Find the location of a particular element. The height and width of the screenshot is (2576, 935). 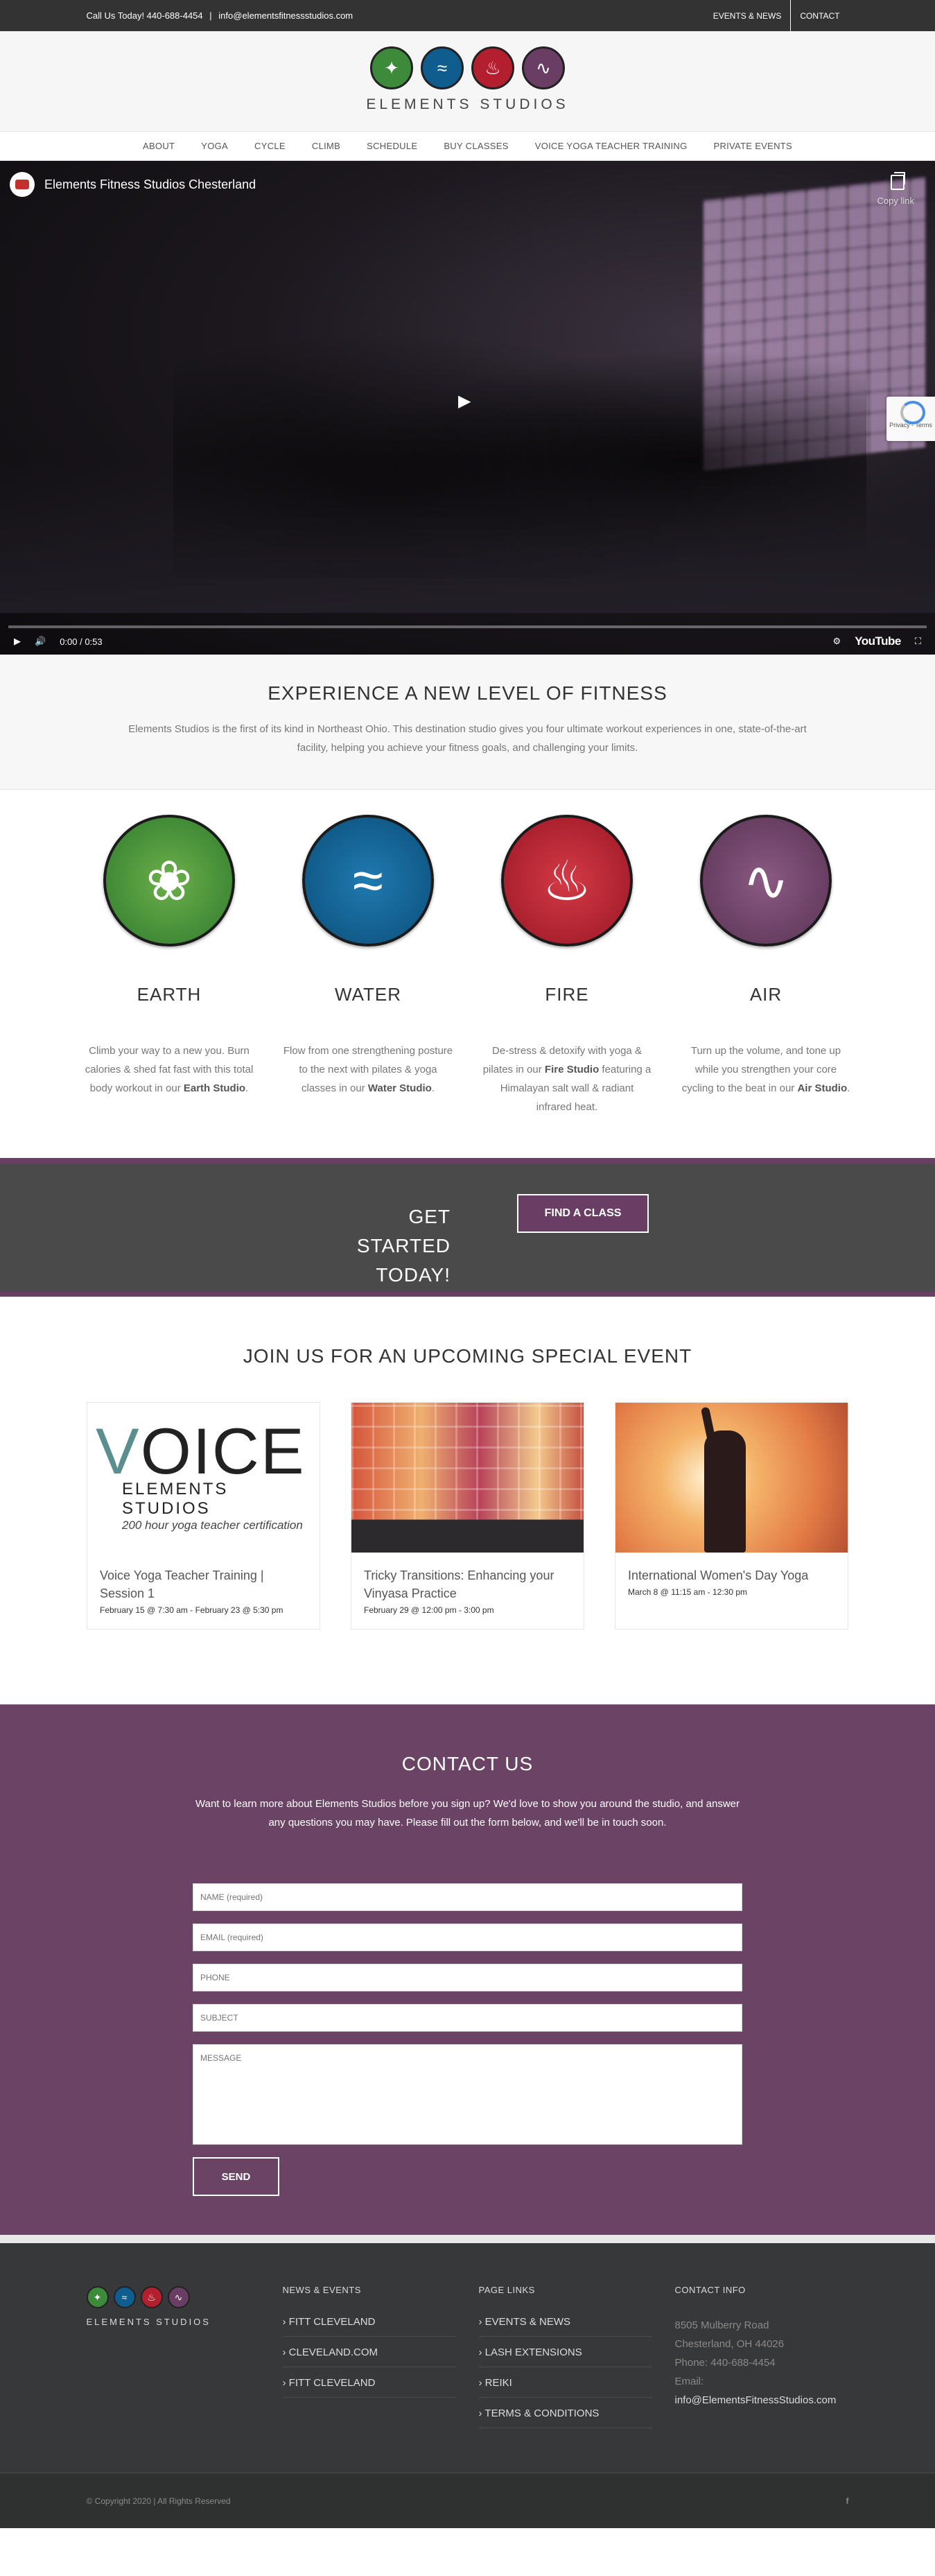

studio-name: Water Studio is located at coordinates (399, 1088).